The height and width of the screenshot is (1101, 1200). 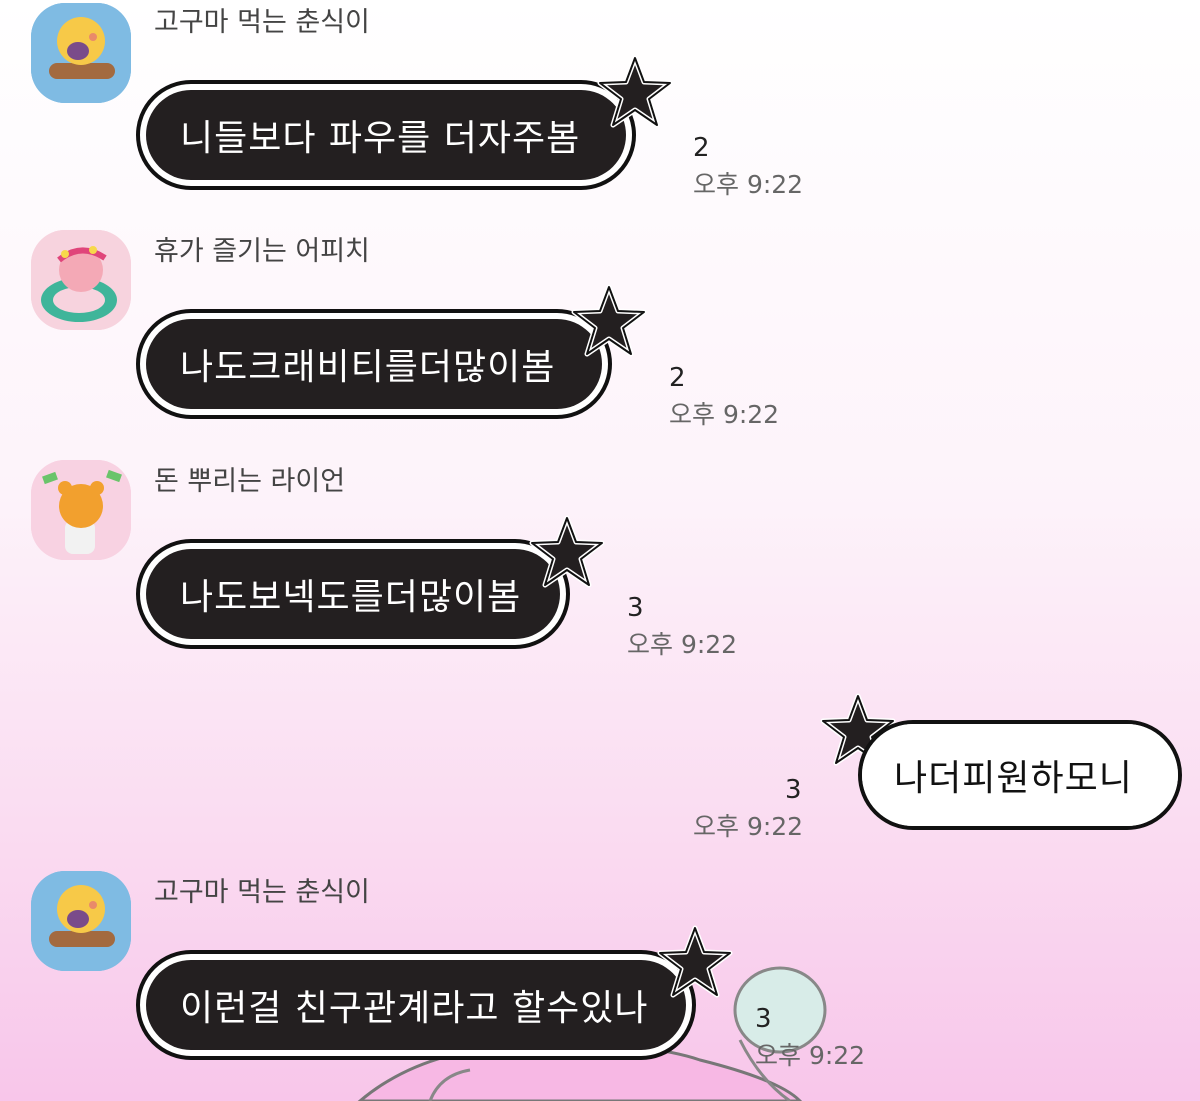 I want to click on message-bubble: 이런걸 친구관계라고 할수있나, so click(x=416, y=1005).